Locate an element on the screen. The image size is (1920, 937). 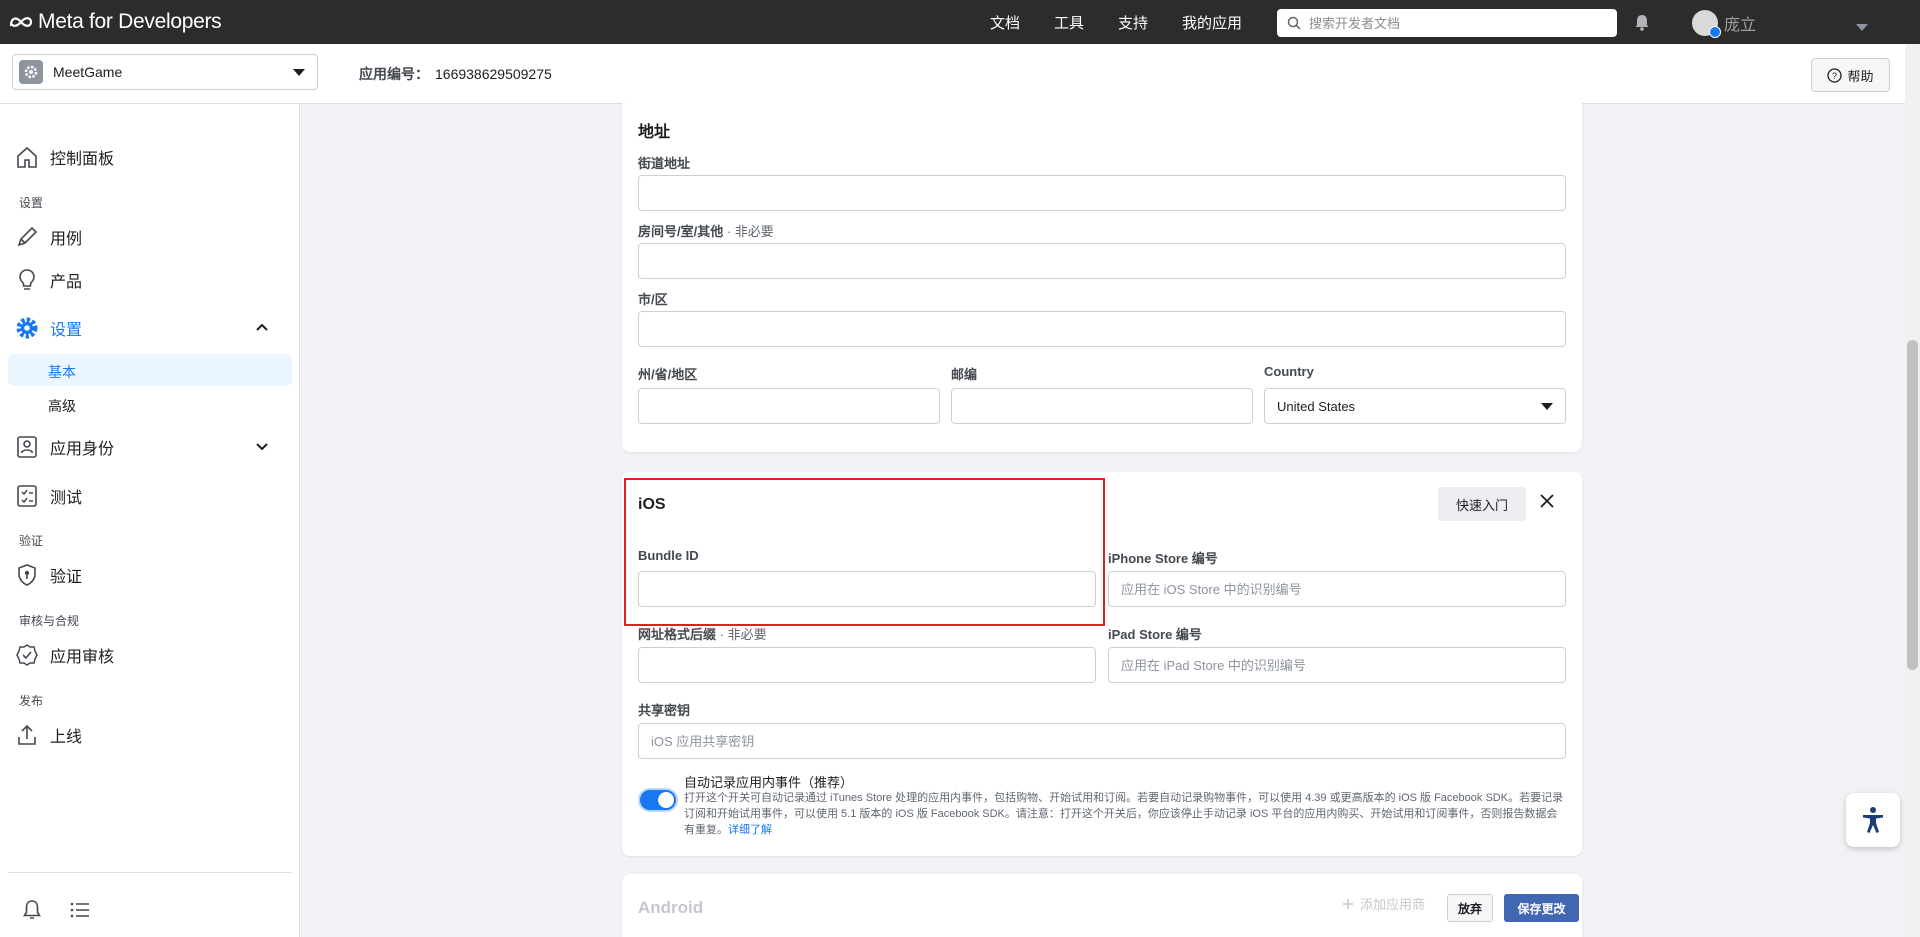
app-selector: MeetGame is located at coordinates (165, 72).